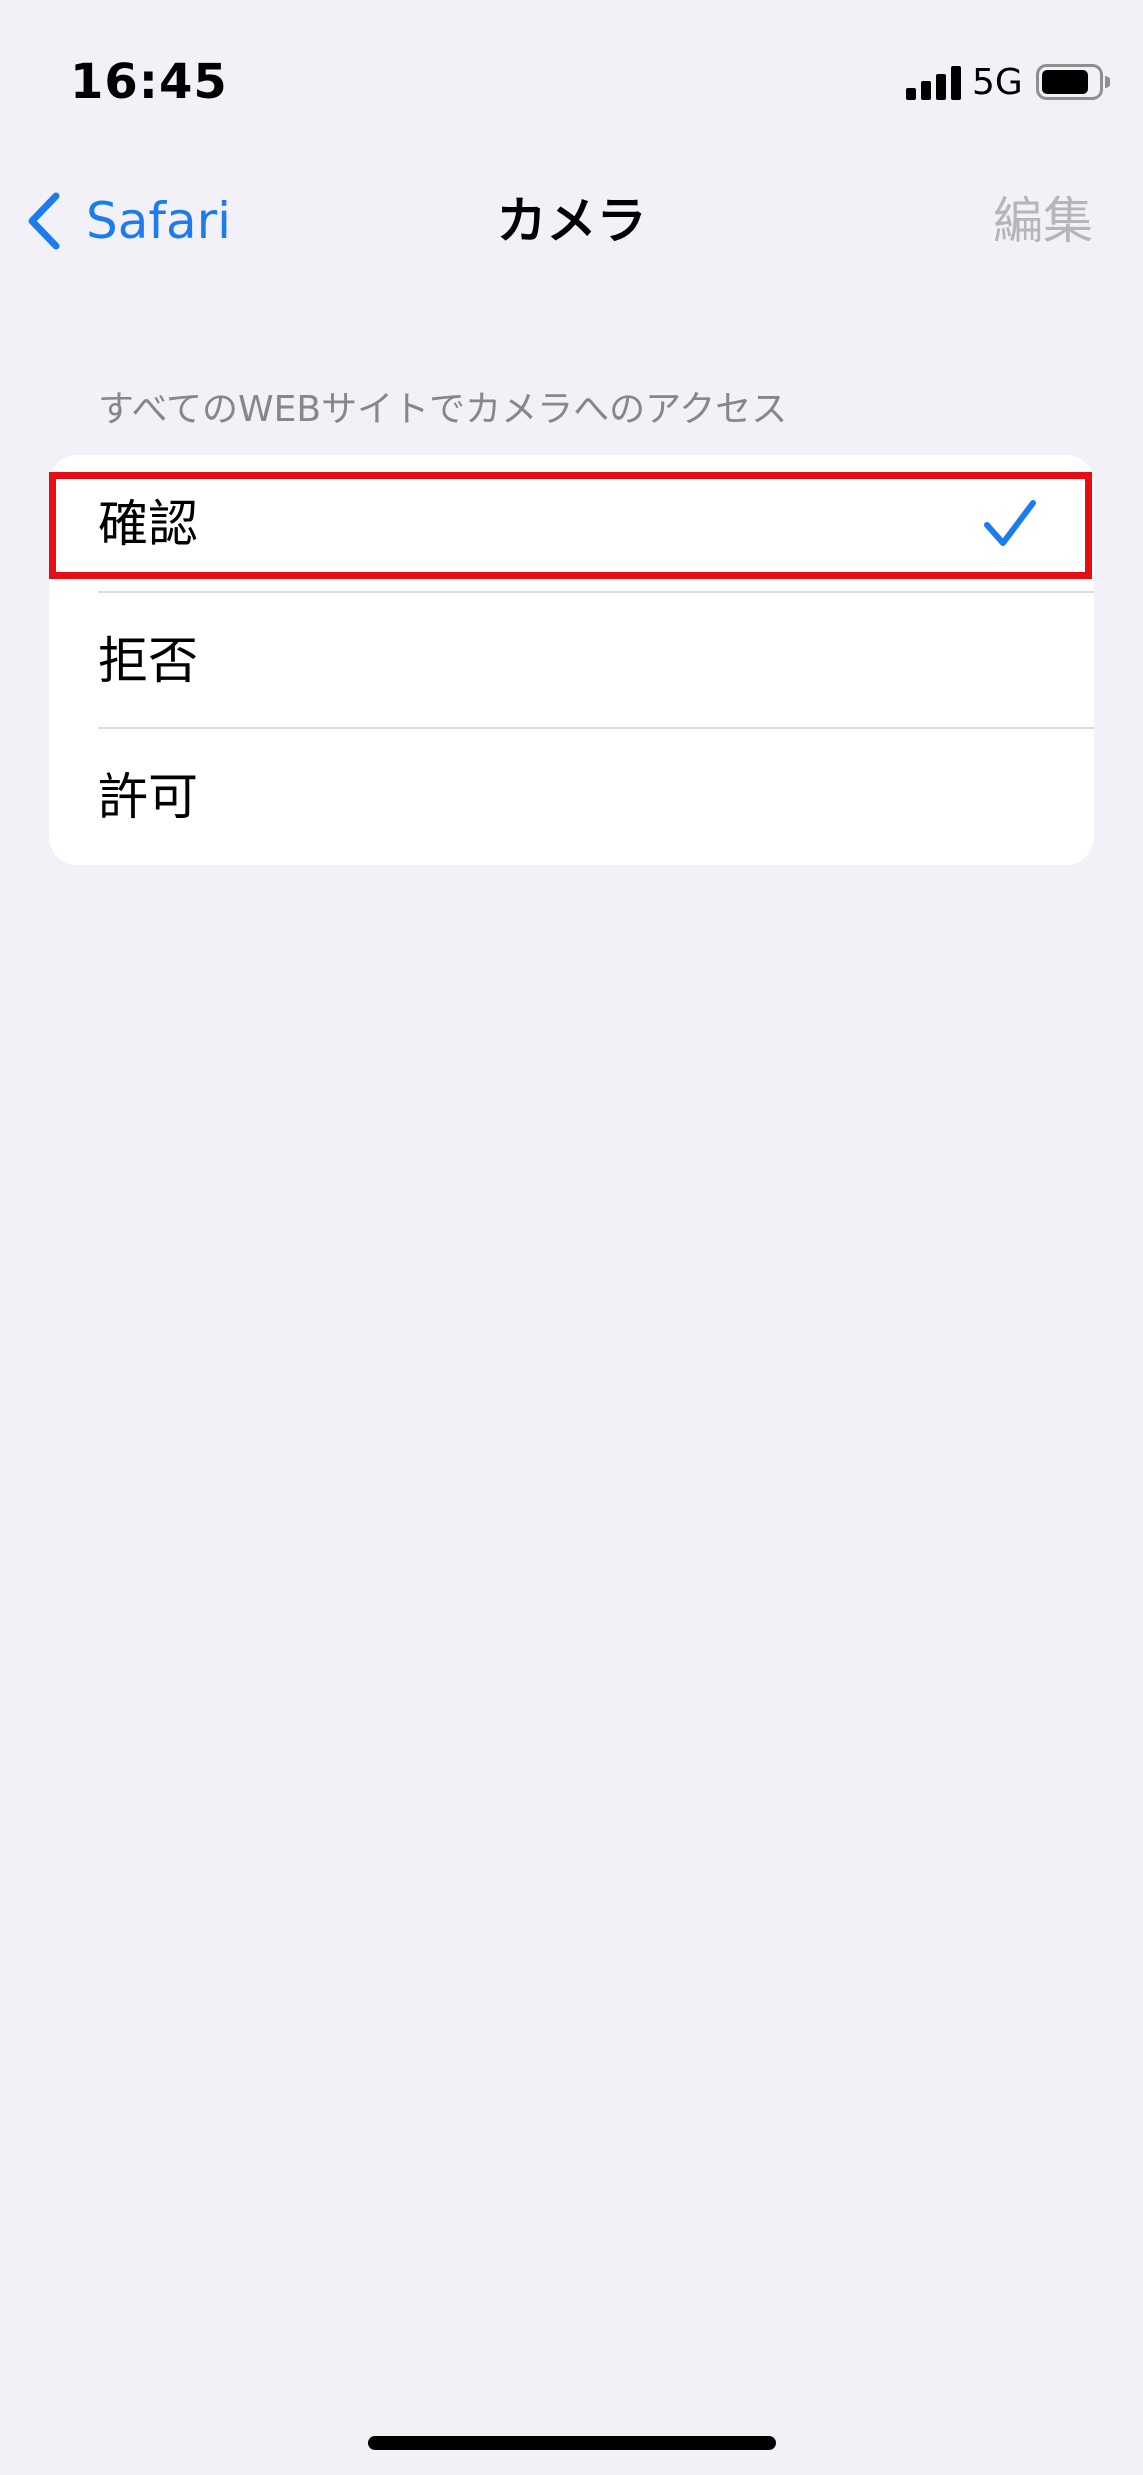  What do you see at coordinates (443, 409) in the screenshot?
I see `section-header: すべてのWEBサイトでカメラへのアクセス` at bounding box center [443, 409].